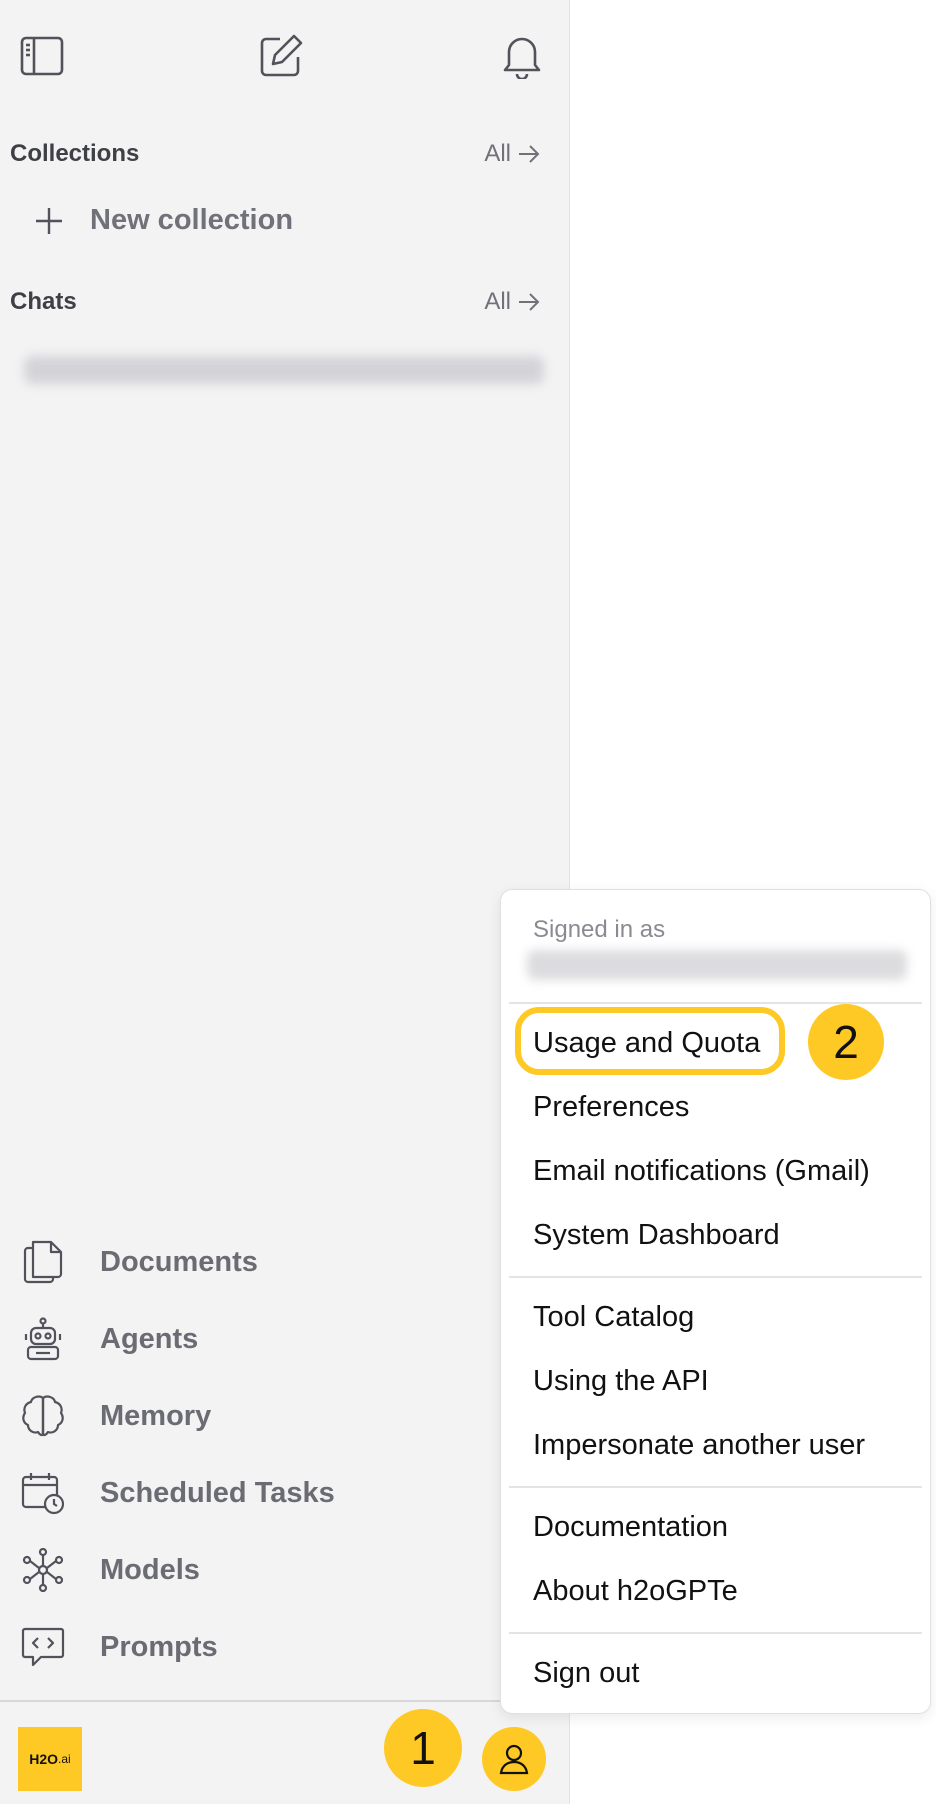 Image resolution: width=936 pixels, height=1804 pixels. Describe the element at coordinates (611, 1107) in the screenshot. I see `menu-preferences: Preferences` at that location.